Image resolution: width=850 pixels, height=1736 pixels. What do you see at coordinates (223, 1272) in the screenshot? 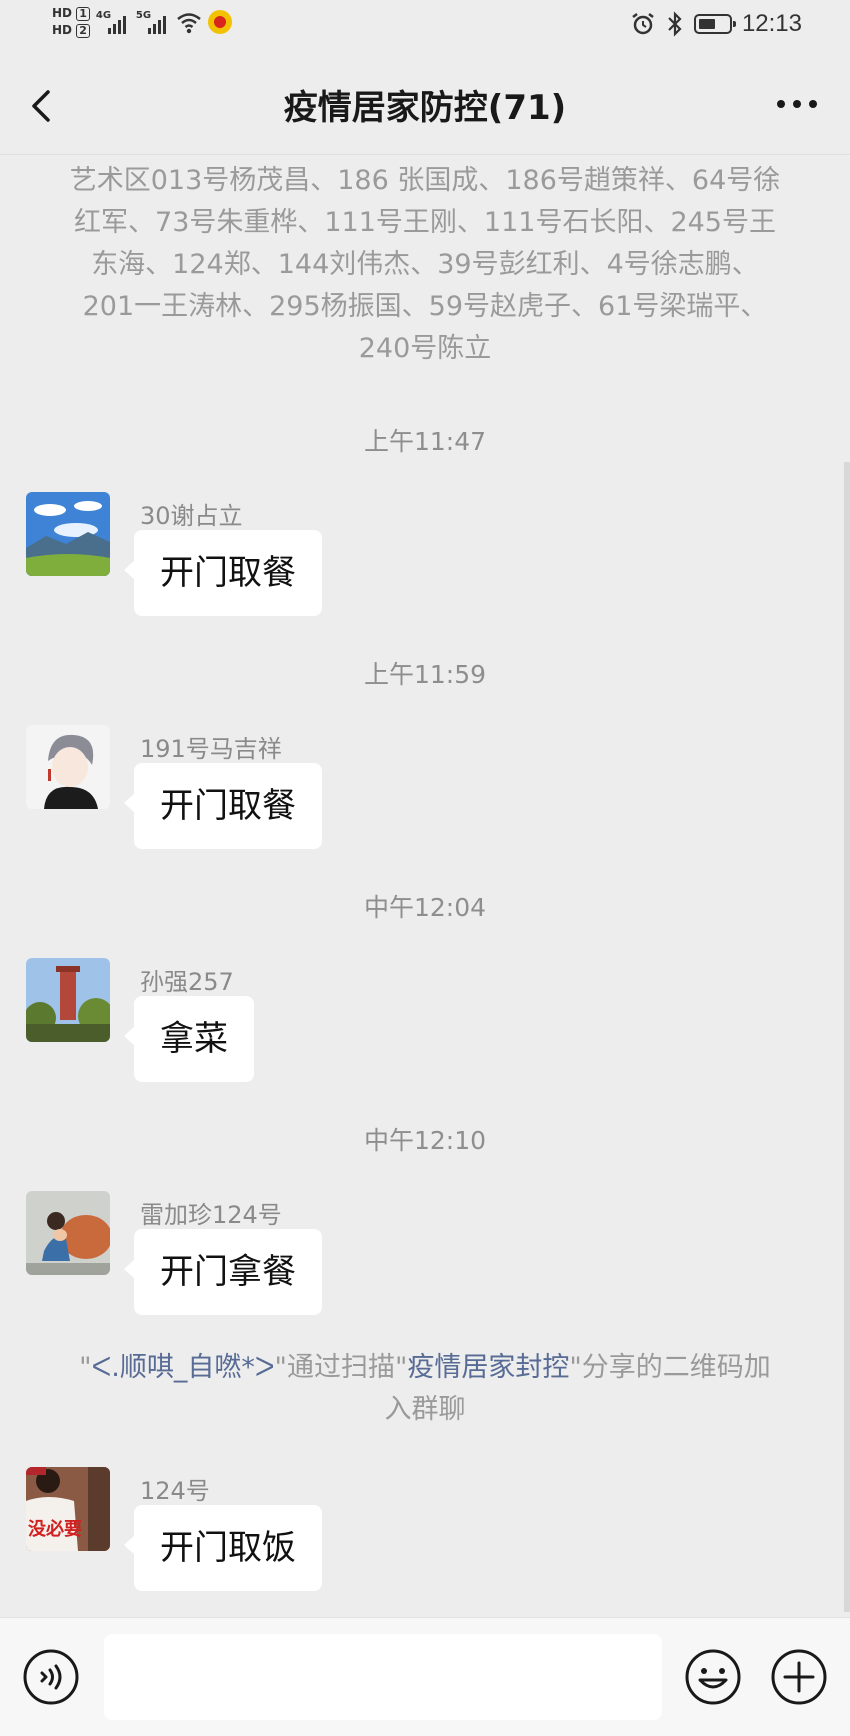
I see `message-bubble: 开门拿餐` at bounding box center [223, 1272].